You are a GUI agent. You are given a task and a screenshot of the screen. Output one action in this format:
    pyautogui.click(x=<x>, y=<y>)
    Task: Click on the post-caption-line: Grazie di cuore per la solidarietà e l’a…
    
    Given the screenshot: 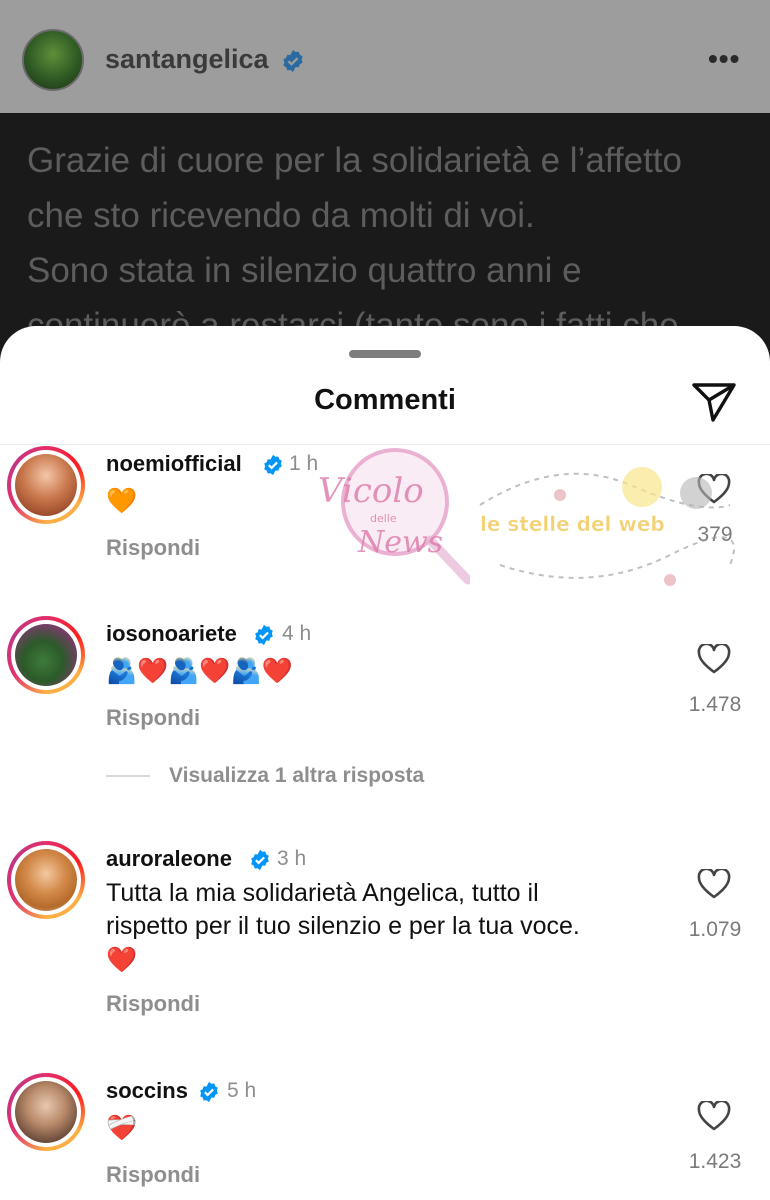 What is the action you would take?
    pyautogui.click(x=354, y=160)
    